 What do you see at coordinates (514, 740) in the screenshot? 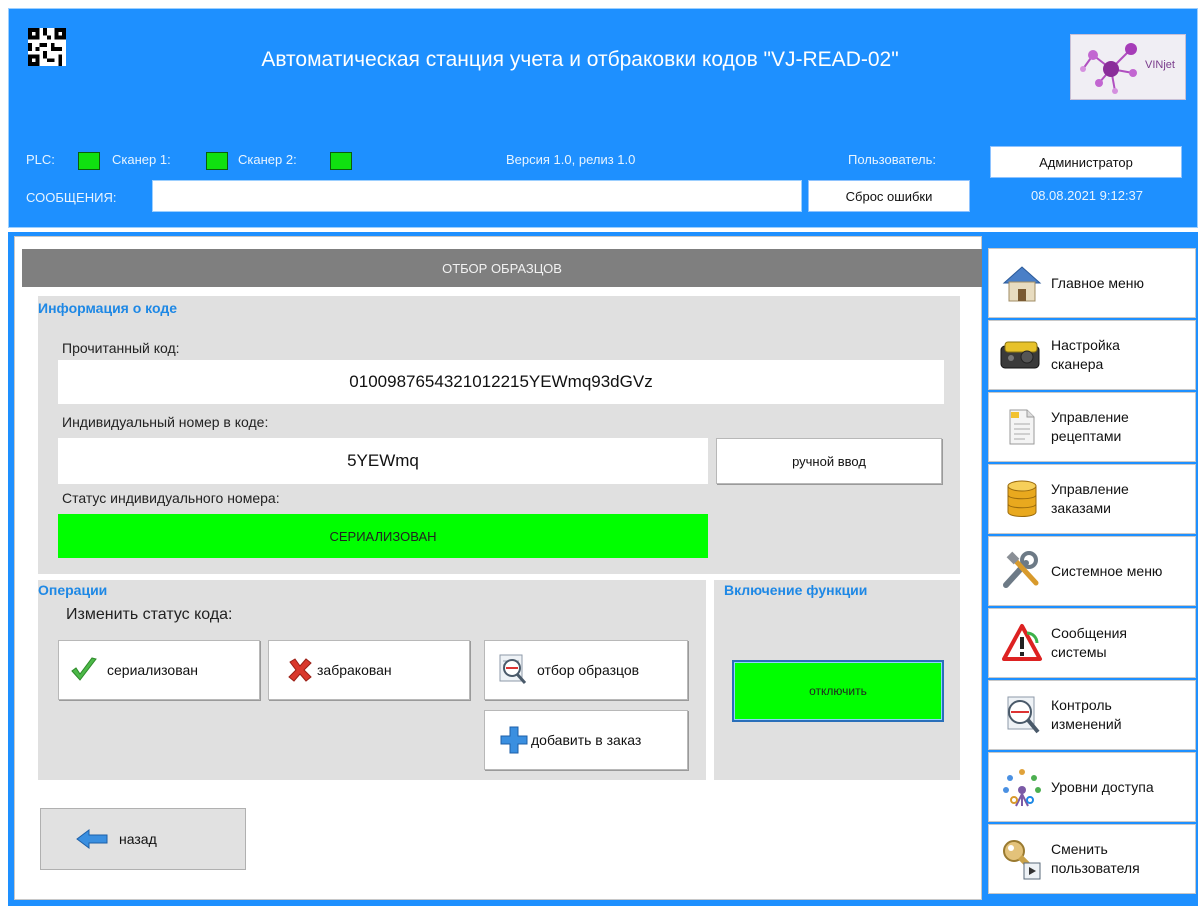
I see `plus-icon` at bounding box center [514, 740].